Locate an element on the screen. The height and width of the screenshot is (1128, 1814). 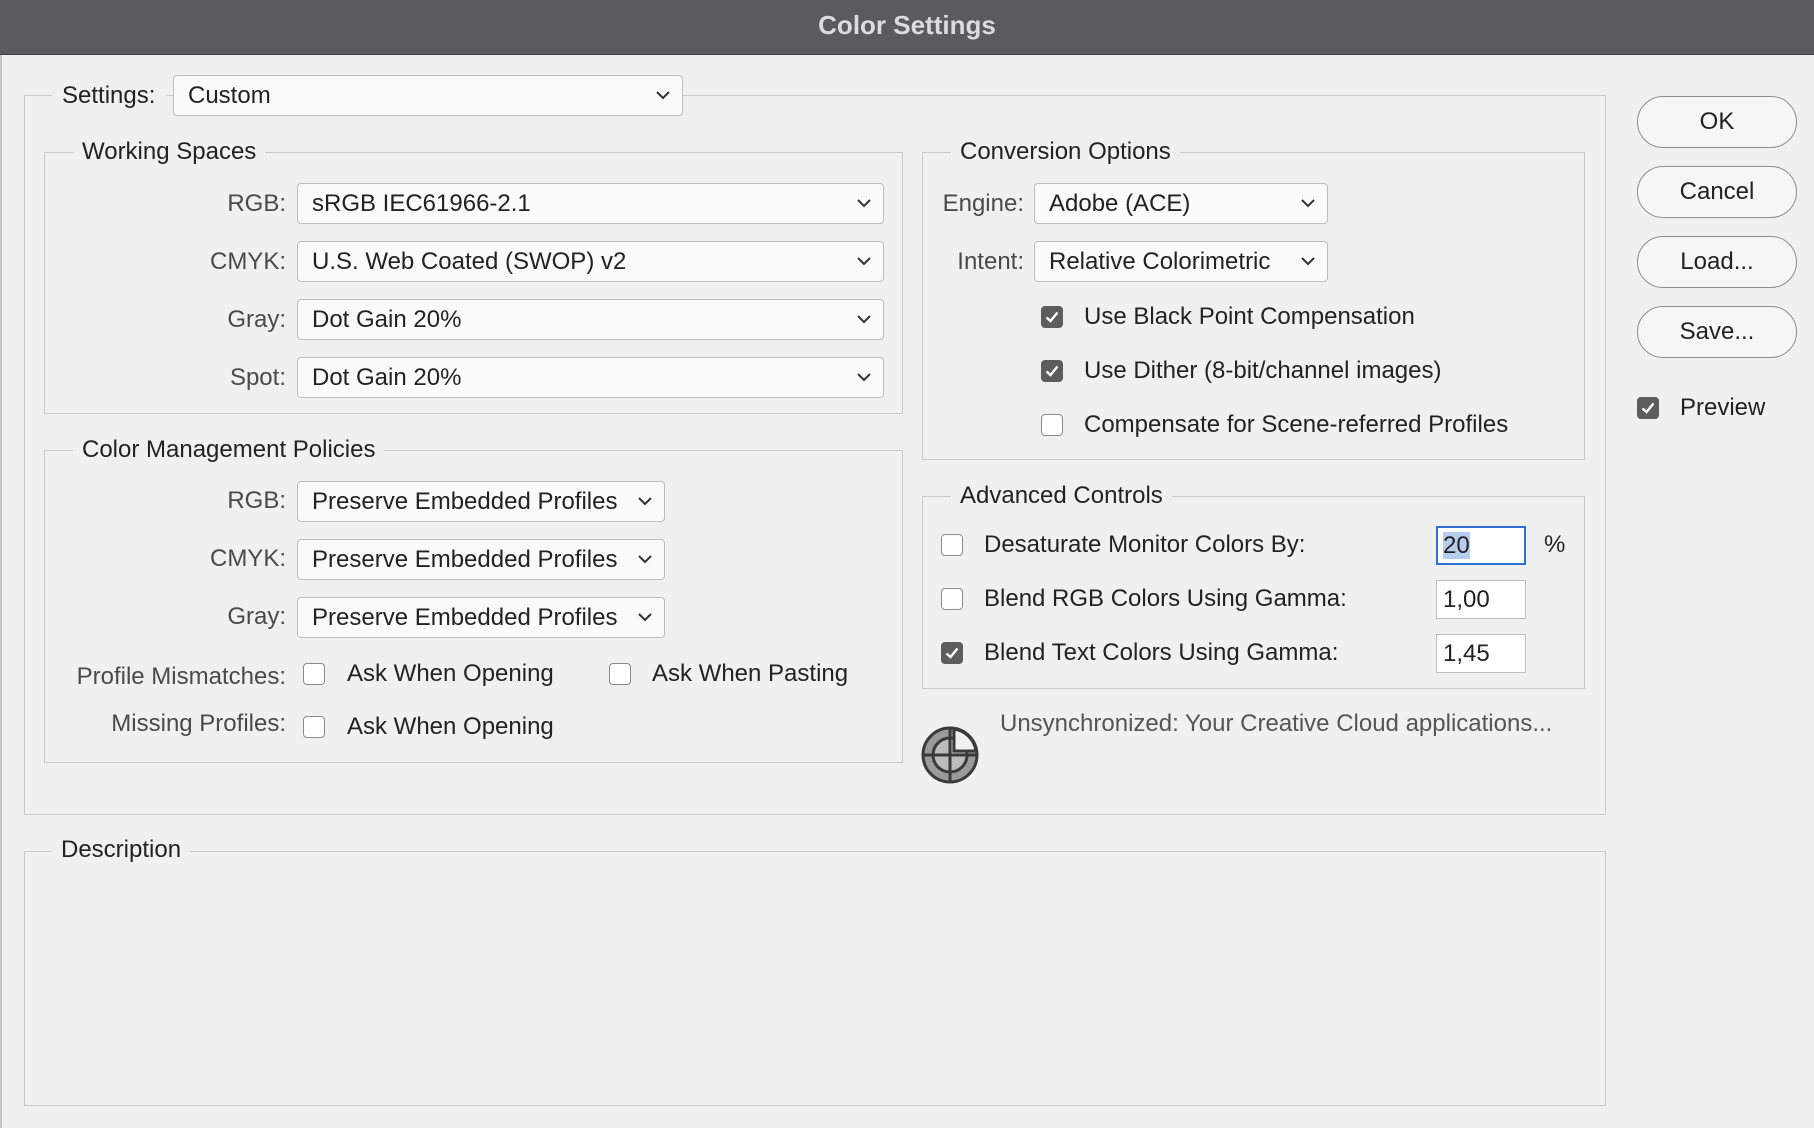
description-title: Description is located at coordinates (121, 850).